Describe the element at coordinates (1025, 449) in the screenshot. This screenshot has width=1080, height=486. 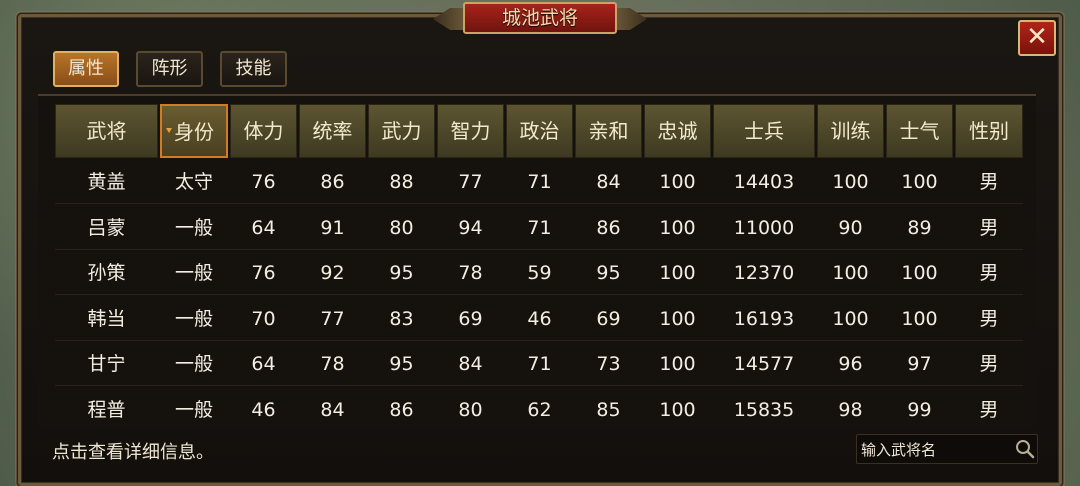
I see `search-icon` at that location.